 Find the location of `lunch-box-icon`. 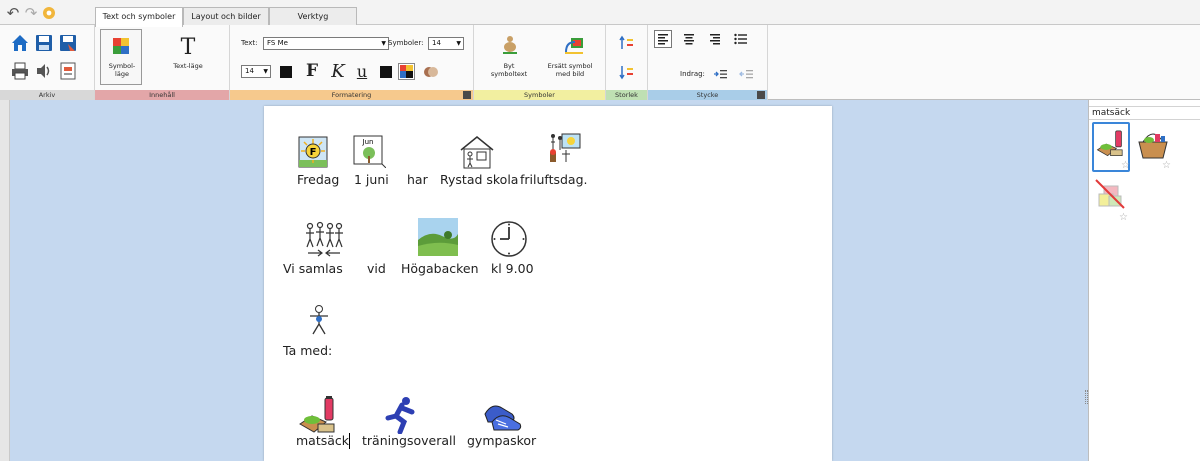

lunch-box-icon is located at coordinates (1109, 143).